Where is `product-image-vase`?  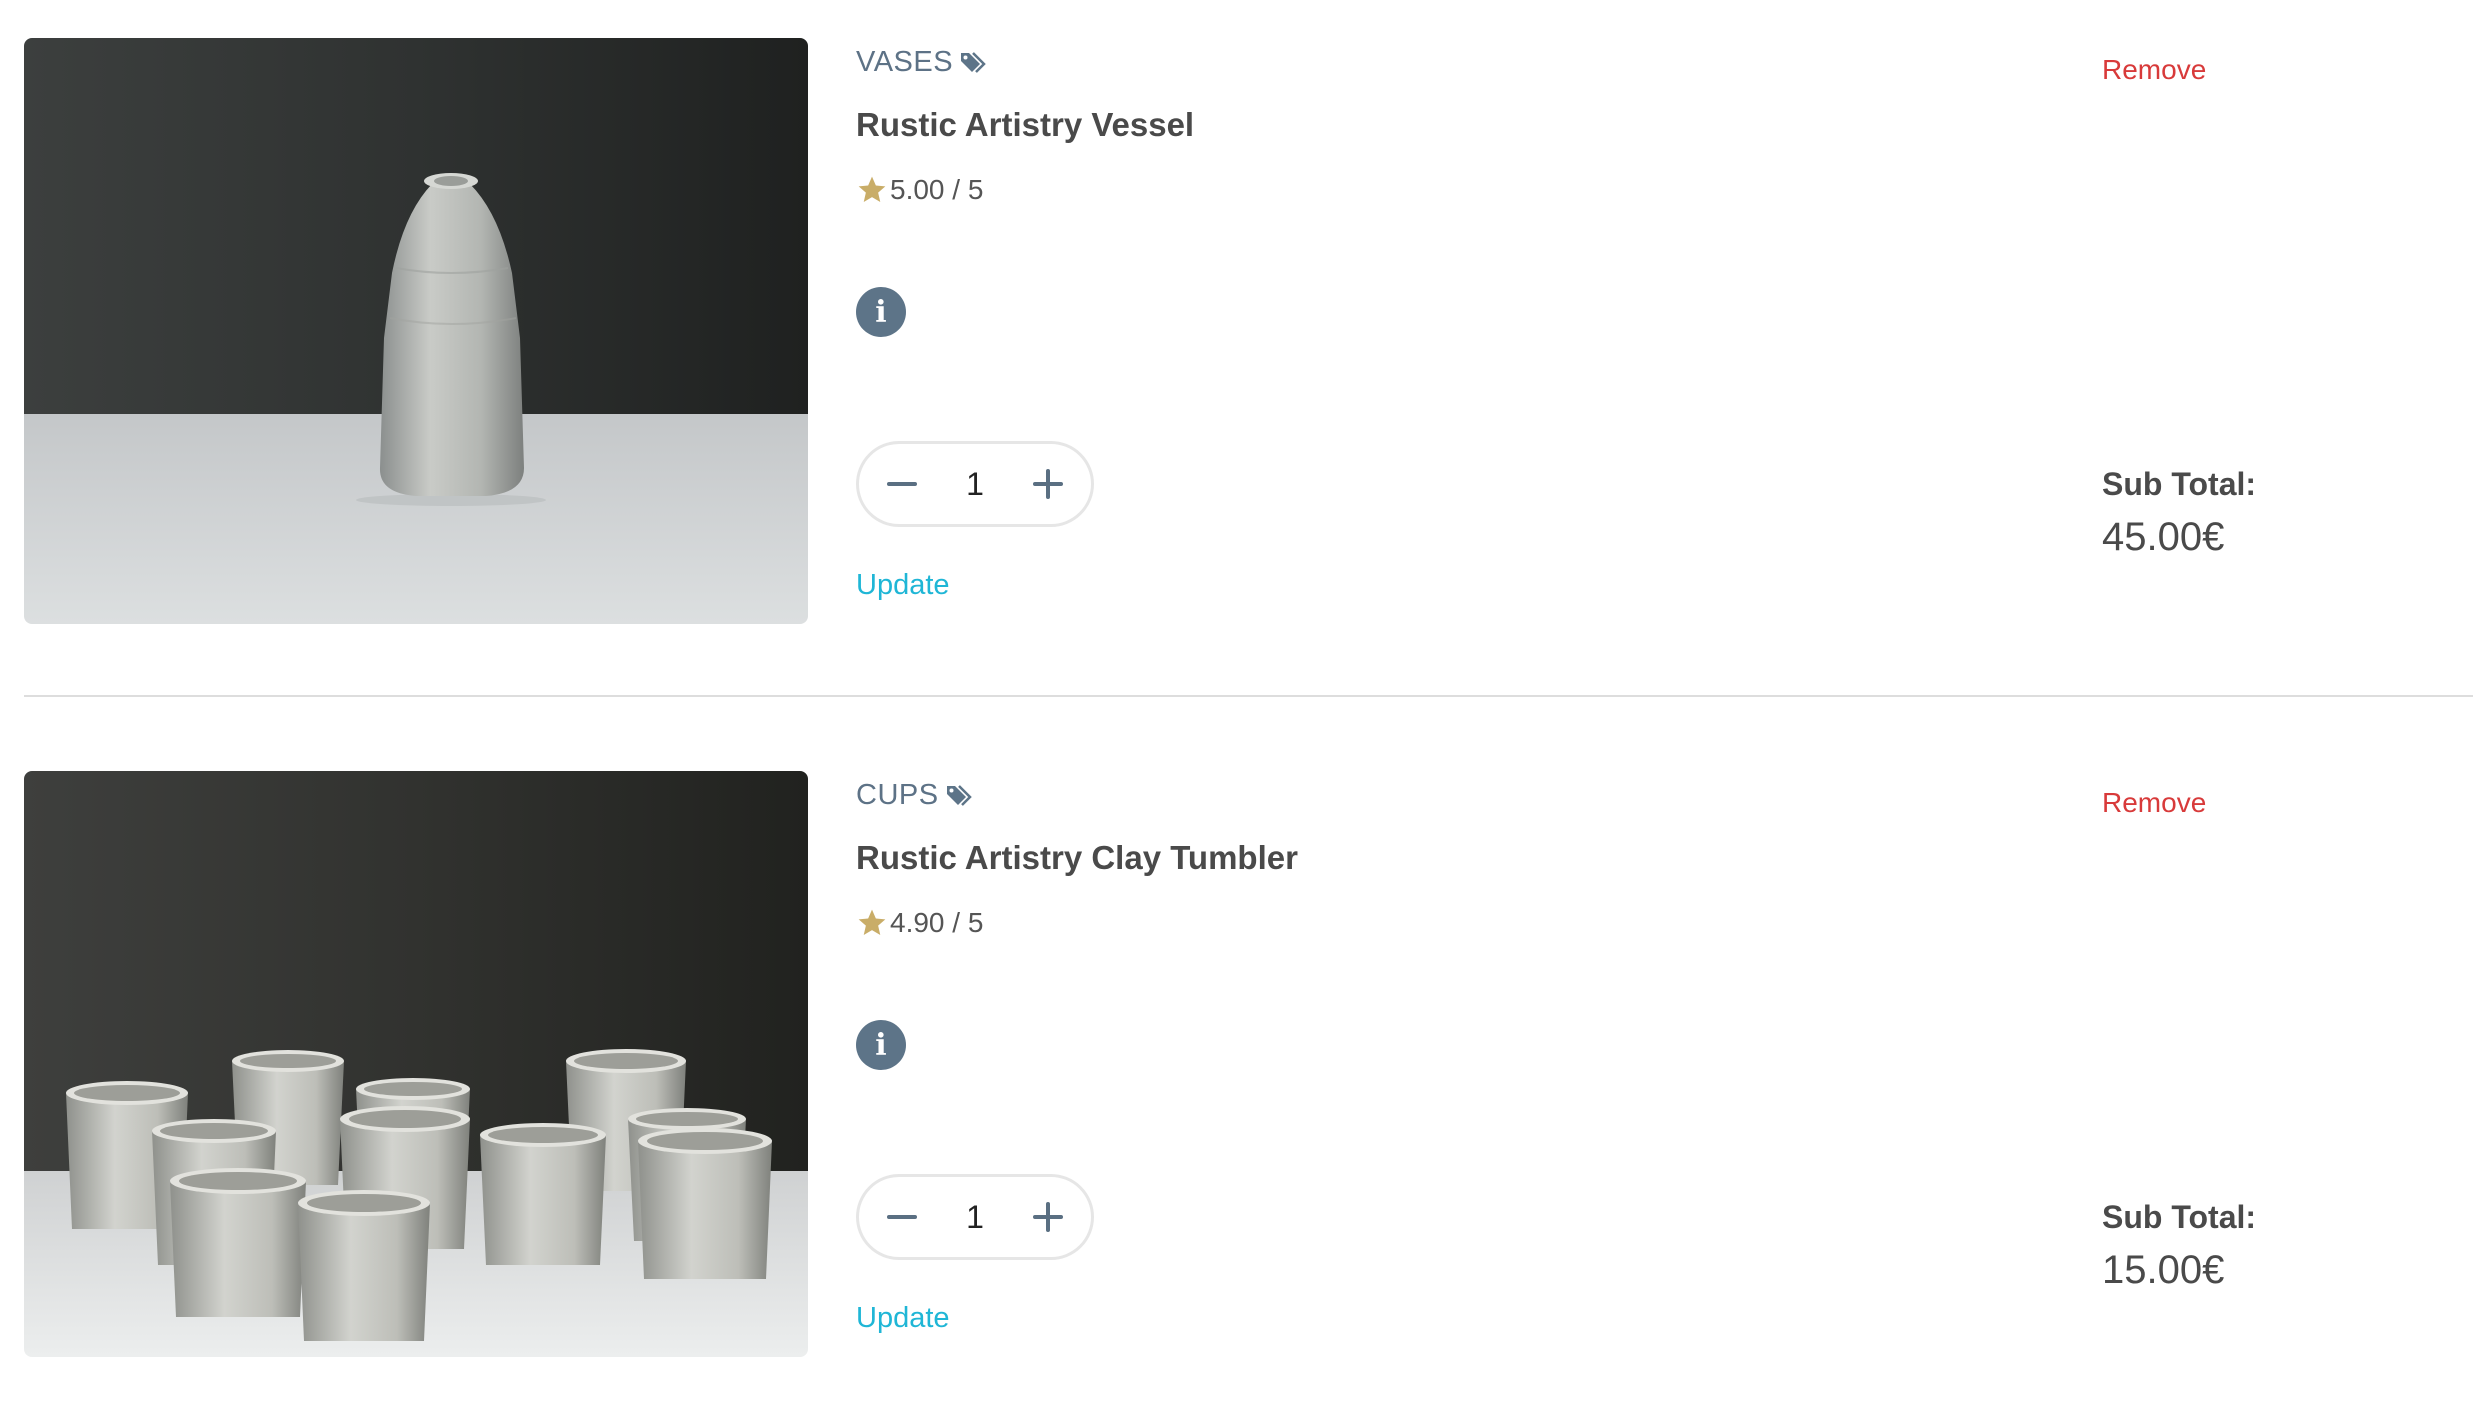 product-image-vase is located at coordinates (416, 331).